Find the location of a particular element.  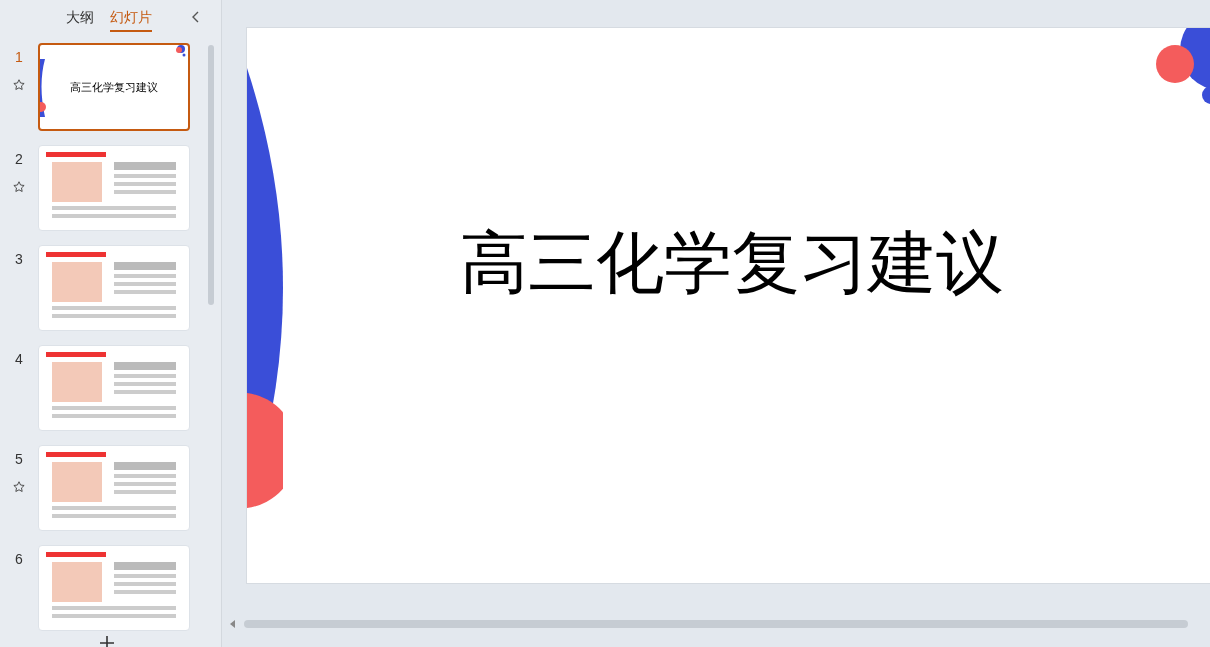

collapse-icon is located at coordinates (196, 17).